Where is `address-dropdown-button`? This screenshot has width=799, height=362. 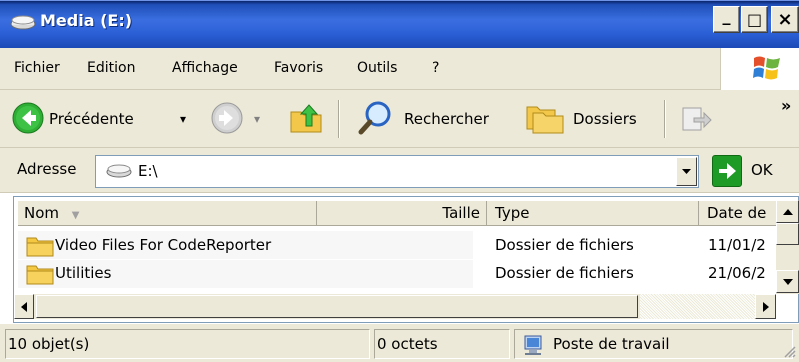 address-dropdown-button is located at coordinates (686, 171).